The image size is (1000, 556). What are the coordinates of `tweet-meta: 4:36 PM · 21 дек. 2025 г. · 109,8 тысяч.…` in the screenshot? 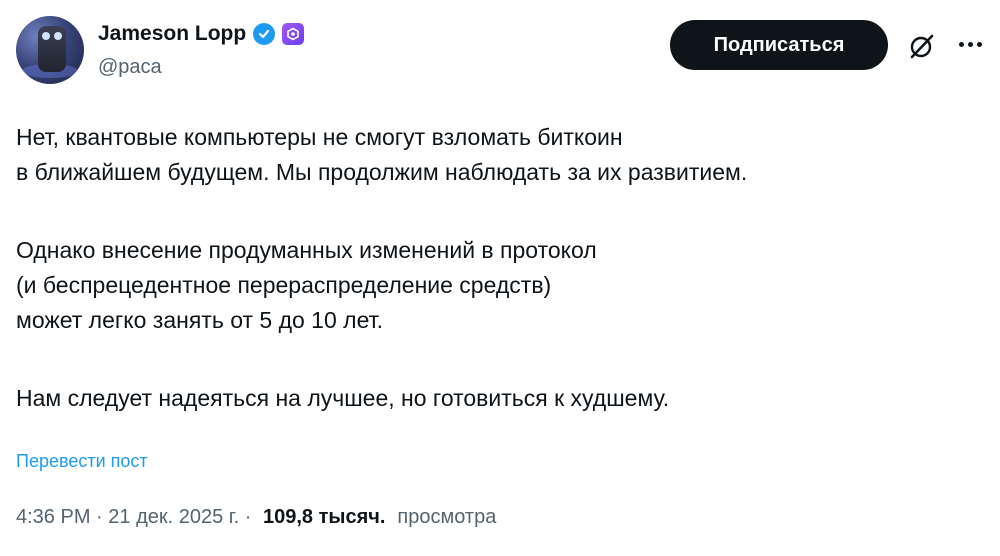 It's located at (256, 517).